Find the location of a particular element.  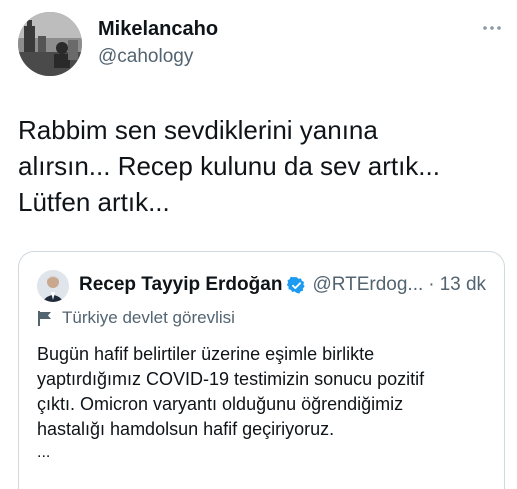

verified-badge-icon is located at coordinates (296, 285).